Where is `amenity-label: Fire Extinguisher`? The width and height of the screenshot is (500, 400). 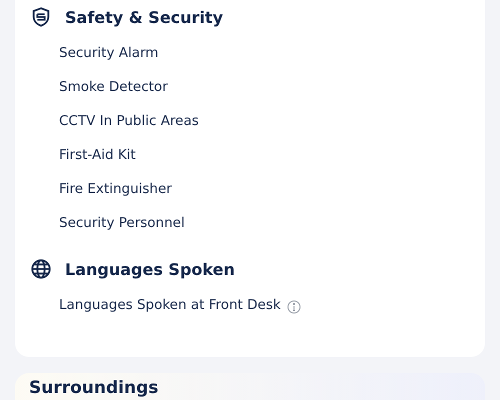
amenity-label: Fire Extinguisher is located at coordinates (115, 189).